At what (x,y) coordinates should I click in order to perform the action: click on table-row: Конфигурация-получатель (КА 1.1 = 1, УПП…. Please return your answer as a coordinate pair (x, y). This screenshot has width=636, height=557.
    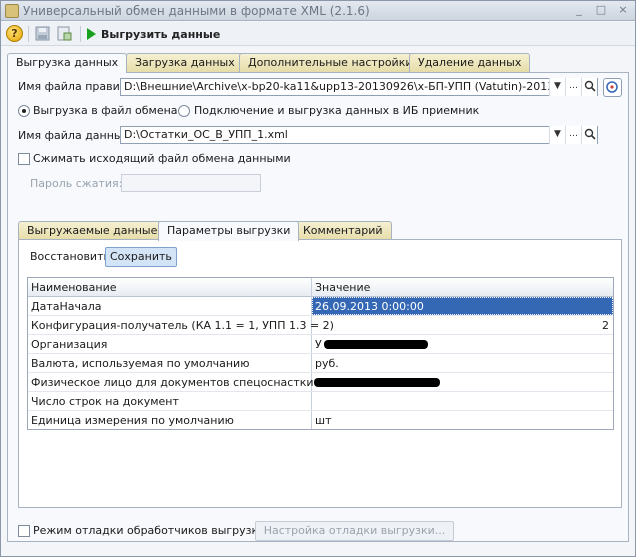
    Looking at the image, I should click on (320, 325).